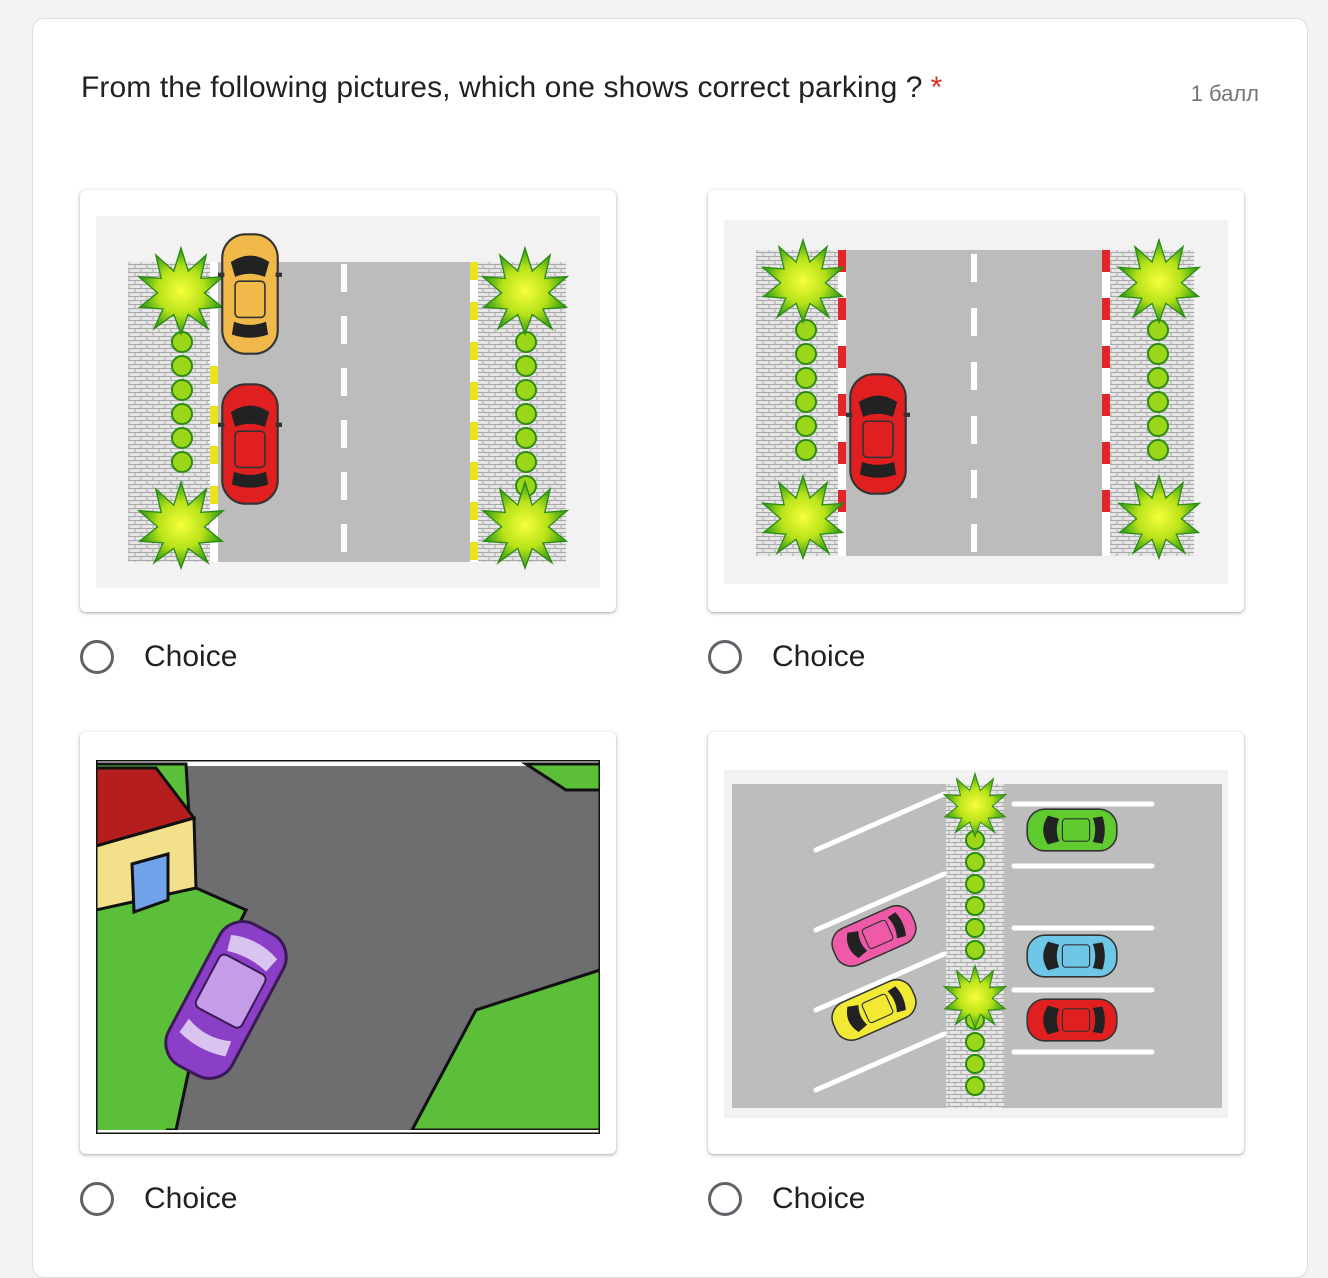 The width and height of the screenshot is (1328, 1278). I want to click on choice-label-3: Choice, so click(191, 1198).